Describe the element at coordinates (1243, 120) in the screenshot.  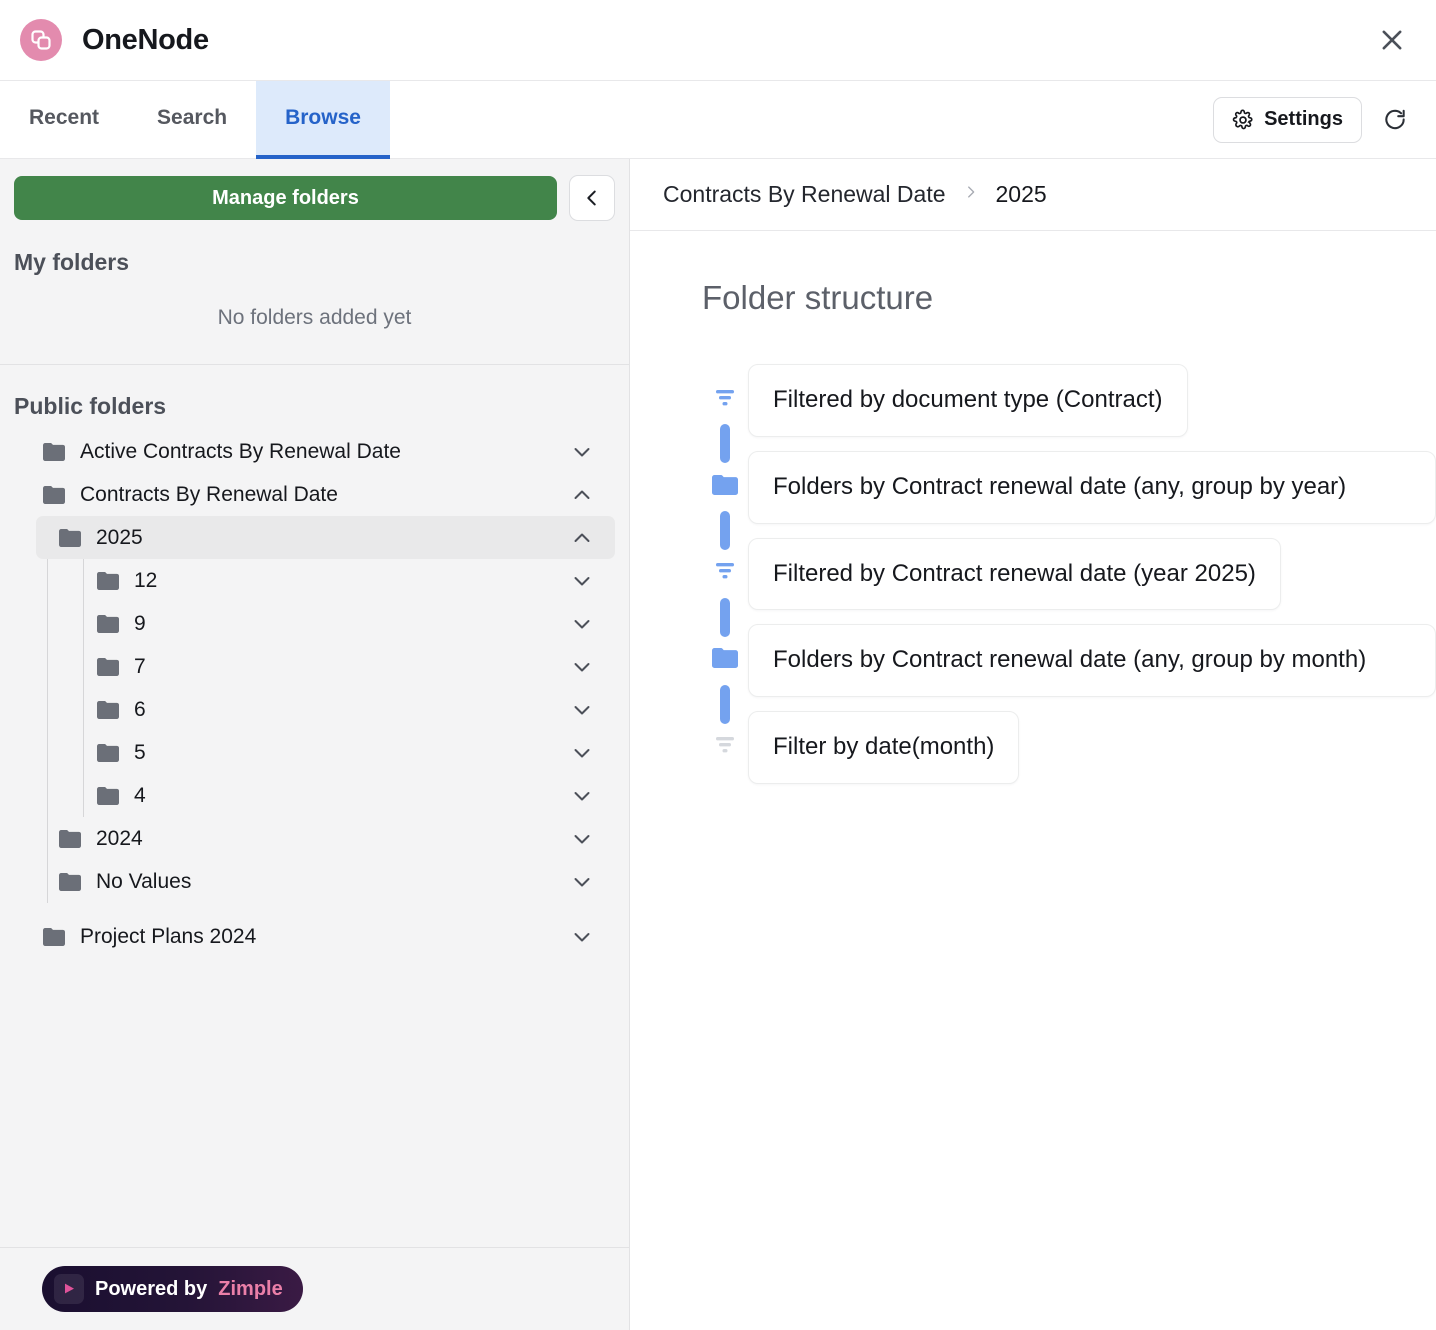
I see `gear-icon` at that location.